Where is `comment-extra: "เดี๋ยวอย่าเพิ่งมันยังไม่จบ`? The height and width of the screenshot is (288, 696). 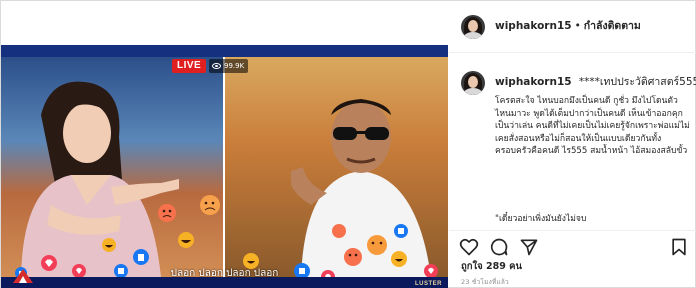 comment-extra: "เดี๋ยวอย่าเพิ่งมันยังไม่จบ is located at coordinates (541, 219).